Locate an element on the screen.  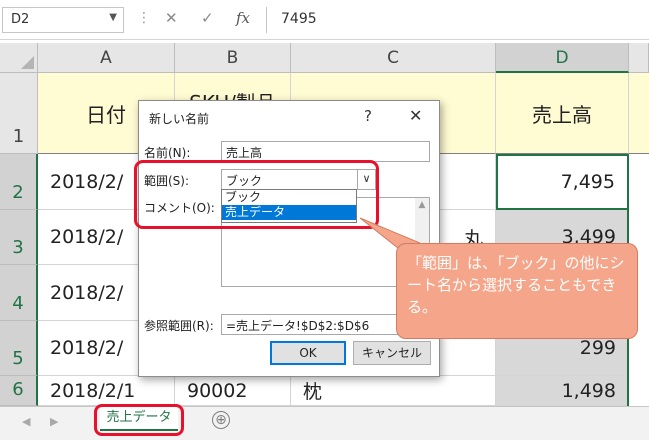
chevron-down-icon: ▼ is located at coordinates (113, 17).